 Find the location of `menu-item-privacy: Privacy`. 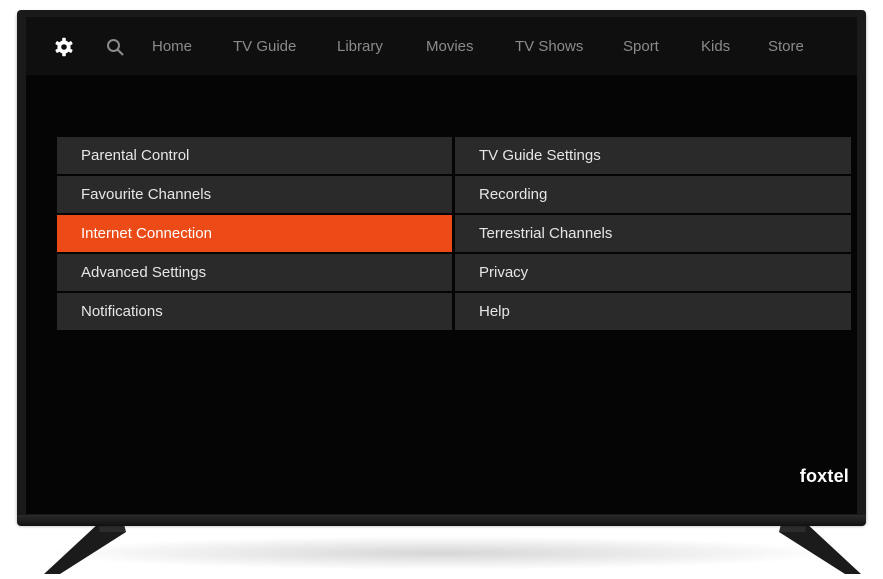

menu-item-privacy: Privacy is located at coordinates (653, 272).